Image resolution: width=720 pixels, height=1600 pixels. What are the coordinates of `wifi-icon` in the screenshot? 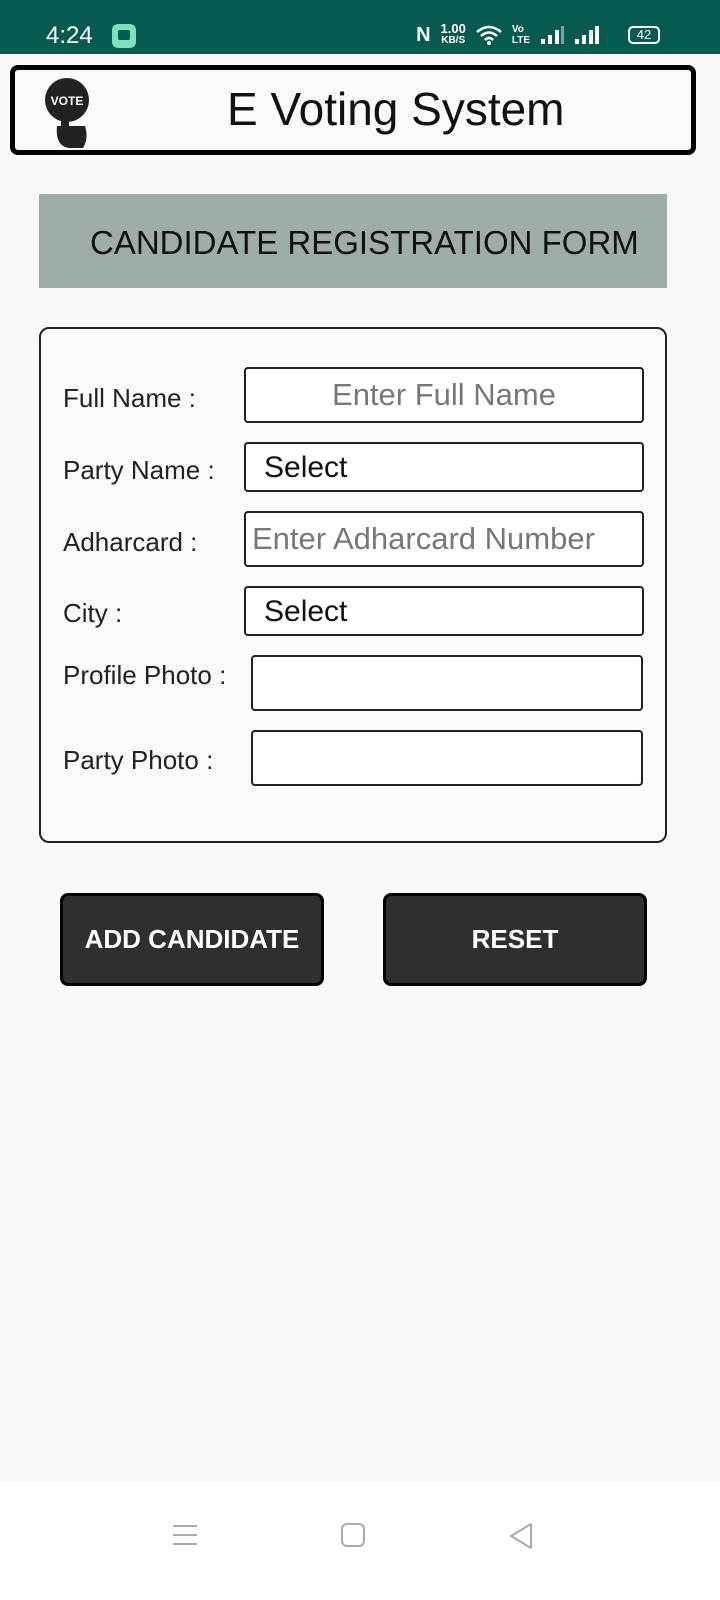 It's located at (489, 35).